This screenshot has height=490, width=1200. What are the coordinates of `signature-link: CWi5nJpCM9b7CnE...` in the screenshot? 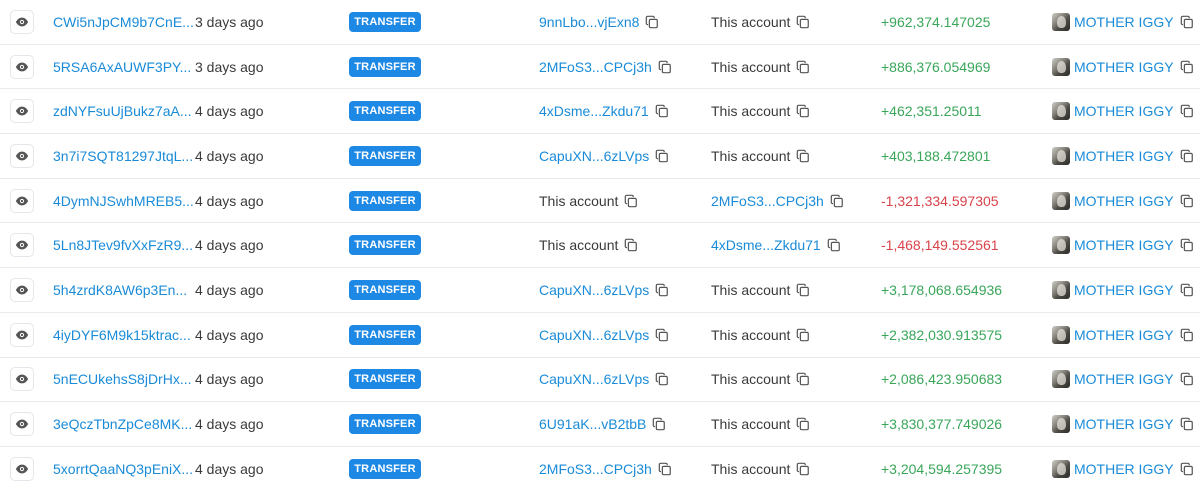 It's located at (123, 22).